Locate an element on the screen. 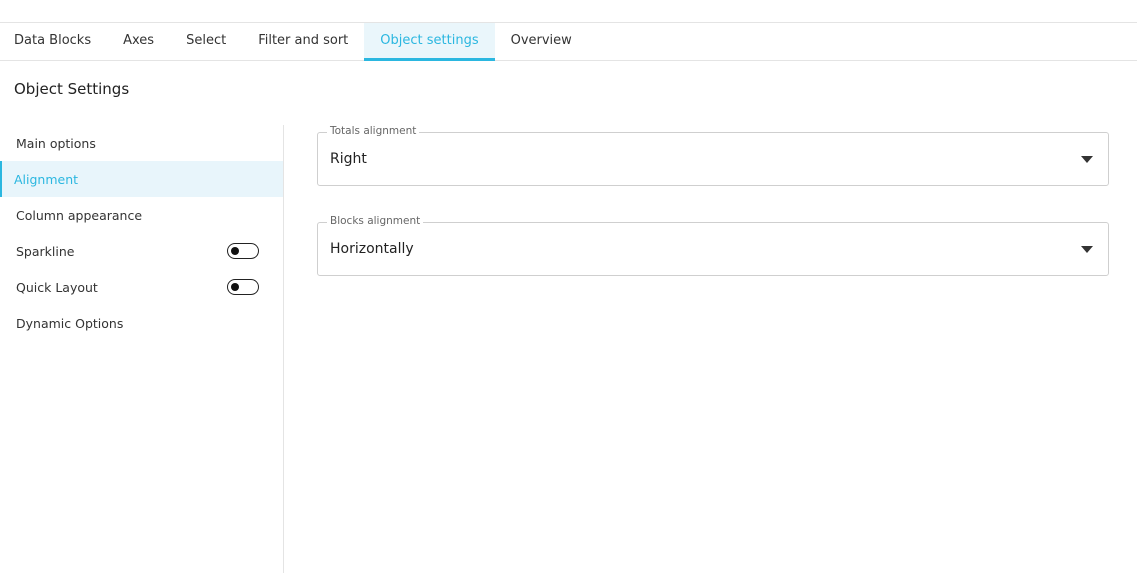 This screenshot has width=1137, height=573. totals-alignment-label: Totals alignment is located at coordinates (373, 131).